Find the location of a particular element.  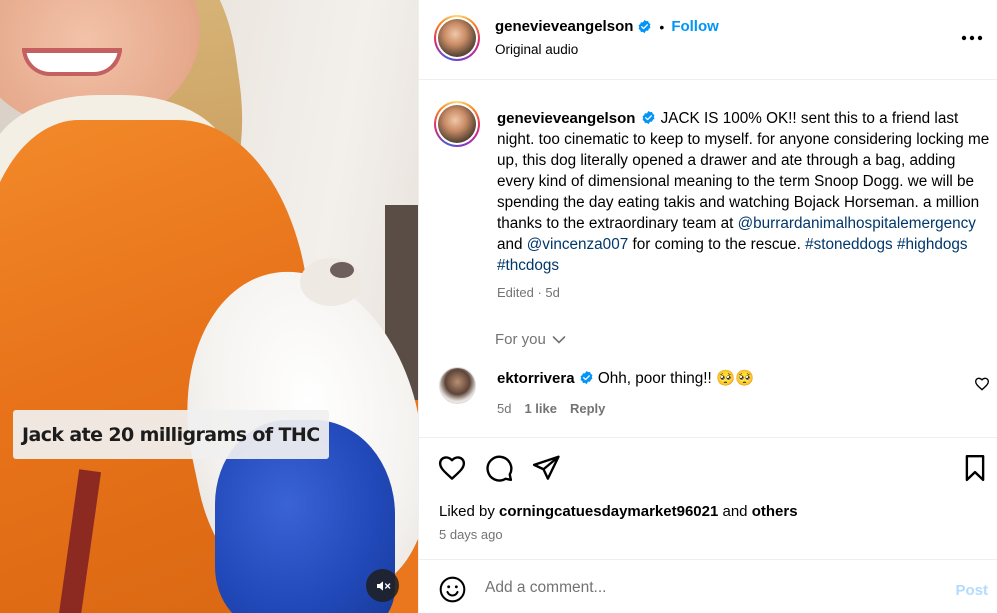

liked-by-and: and is located at coordinates (735, 511).